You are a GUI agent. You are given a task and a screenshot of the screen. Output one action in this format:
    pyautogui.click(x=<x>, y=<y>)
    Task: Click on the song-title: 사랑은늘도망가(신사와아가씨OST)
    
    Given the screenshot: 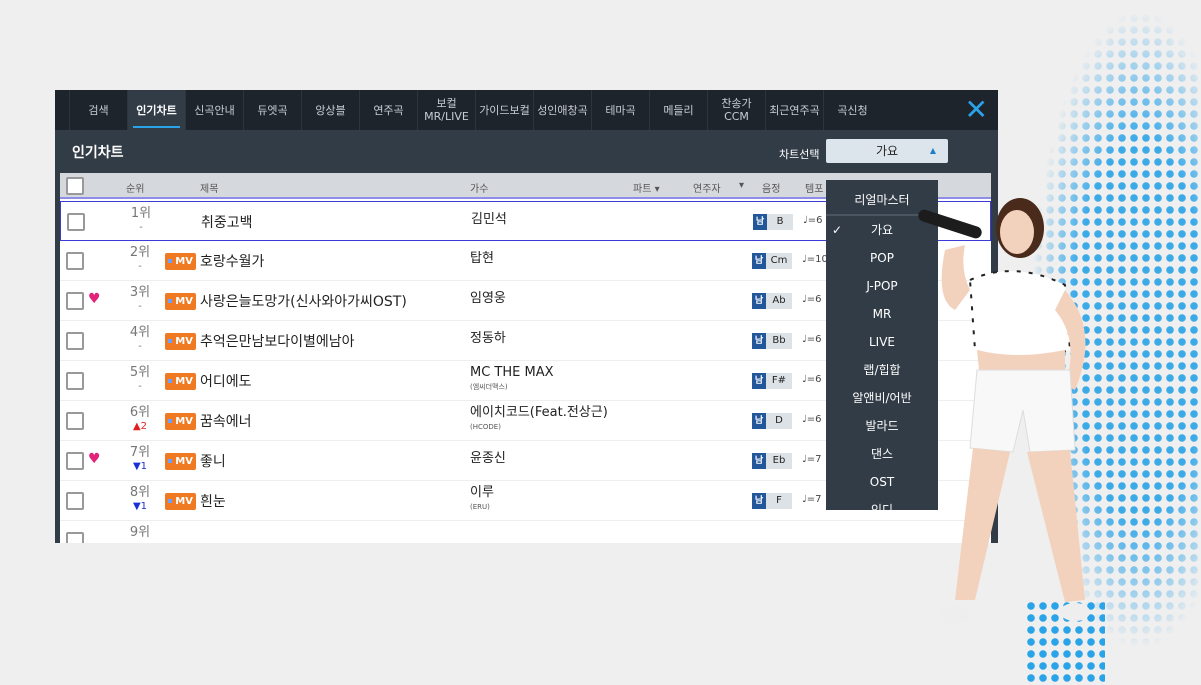 What is the action you would take?
    pyautogui.click(x=303, y=301)
    